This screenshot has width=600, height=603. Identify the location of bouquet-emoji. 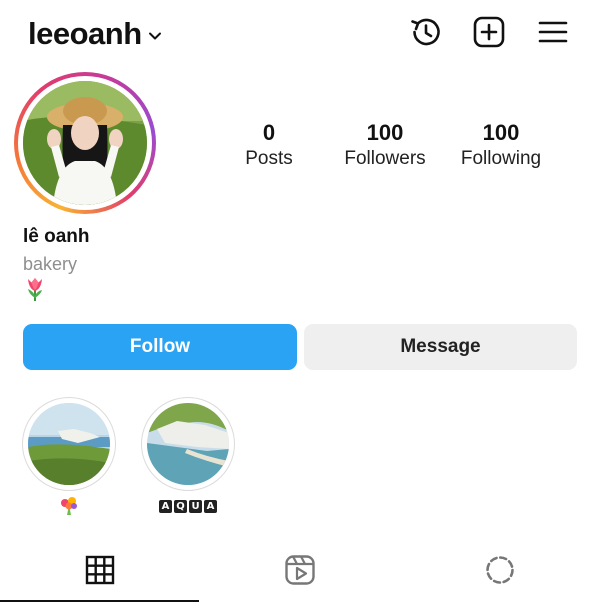
(69, 506).